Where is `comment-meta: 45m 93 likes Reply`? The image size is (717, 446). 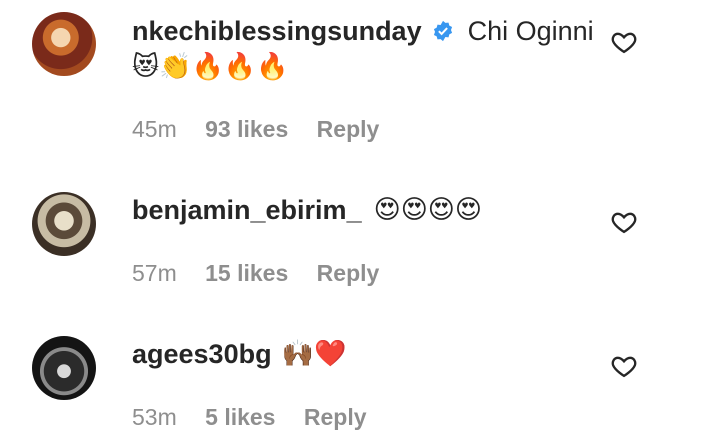 comment-meta: 45m 93 likes Reply is located at coordinates (266, 129).